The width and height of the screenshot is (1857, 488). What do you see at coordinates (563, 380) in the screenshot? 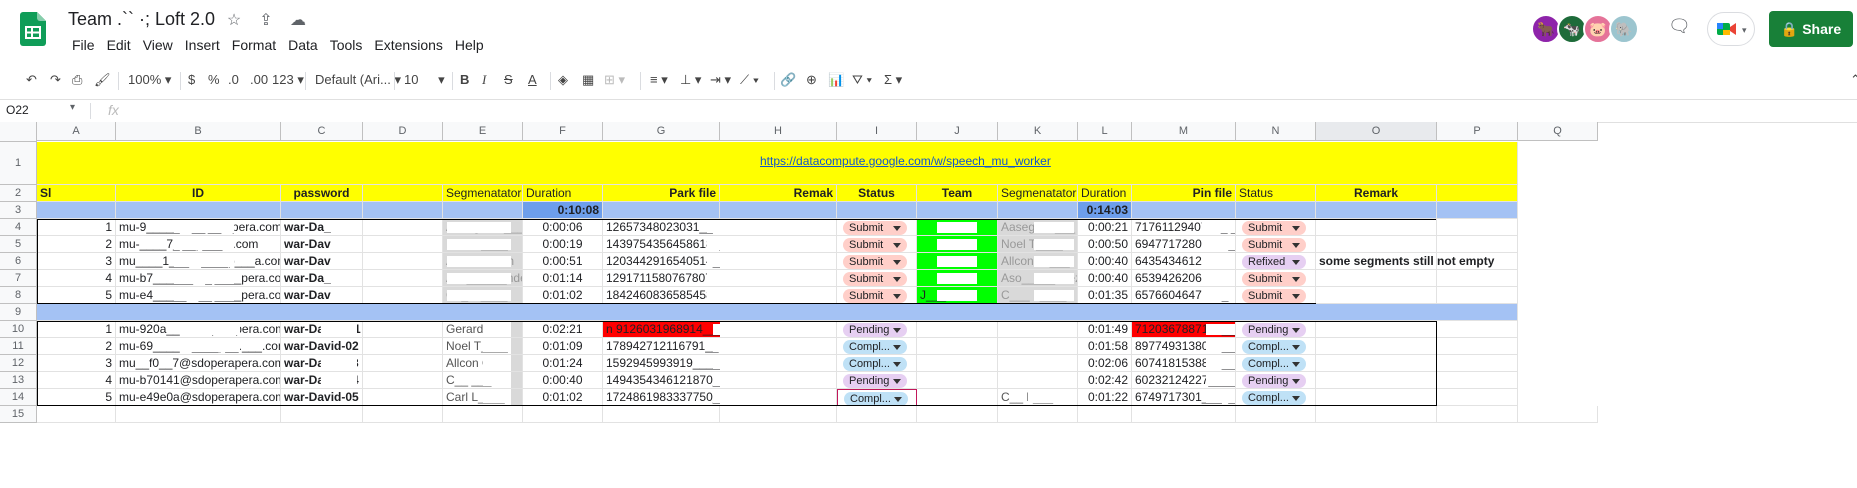
I see `duration-cell: 0:00:40` at bounding box center [563, 380].